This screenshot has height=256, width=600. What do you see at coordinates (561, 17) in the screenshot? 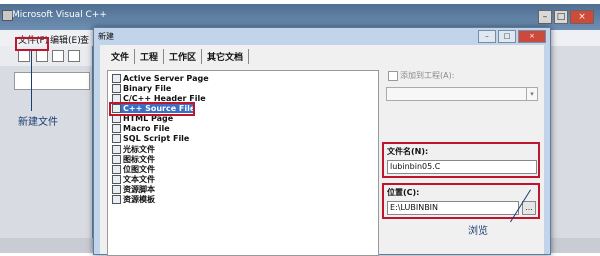
I see `maximize-button: □` at bounding box center [561, 17].